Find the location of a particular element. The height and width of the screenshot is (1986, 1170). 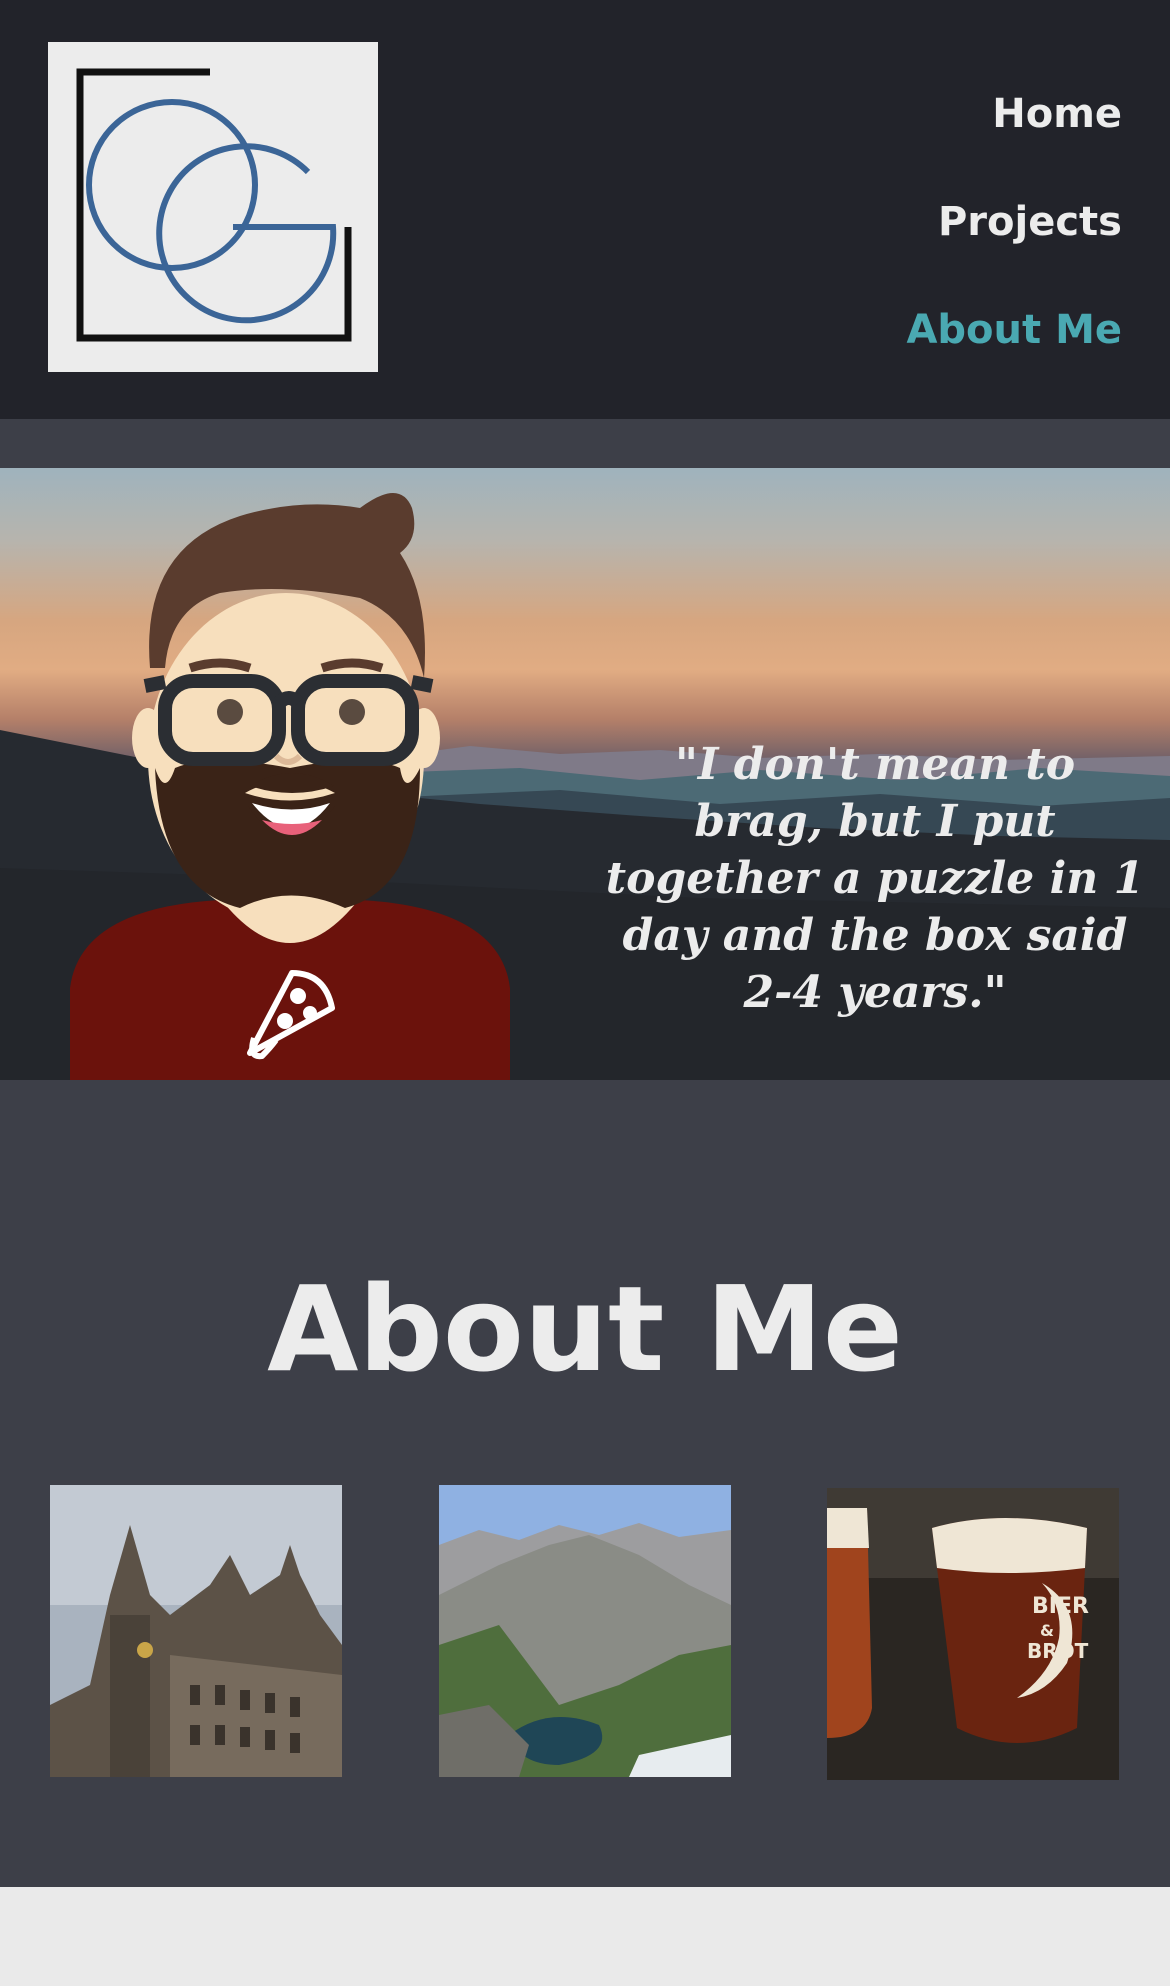

beer-glass-label-brot: BROT is located at coordinates (1058, 1651).